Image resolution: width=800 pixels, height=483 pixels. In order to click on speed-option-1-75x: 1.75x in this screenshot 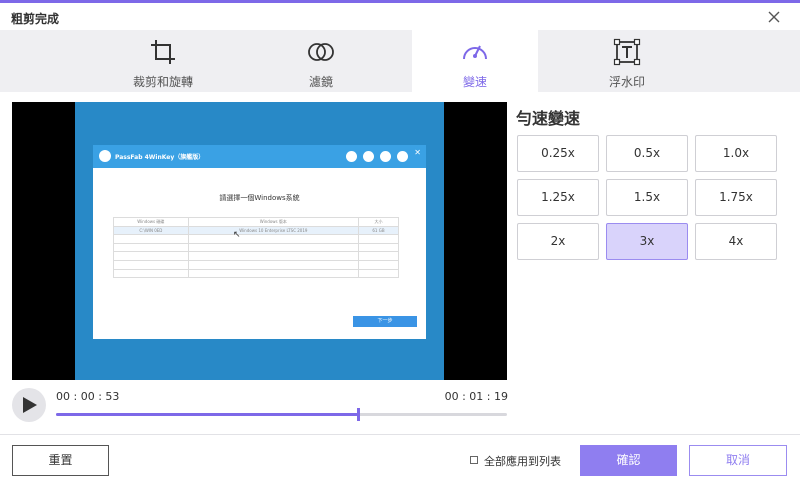, I will do `click(736, 197)`.